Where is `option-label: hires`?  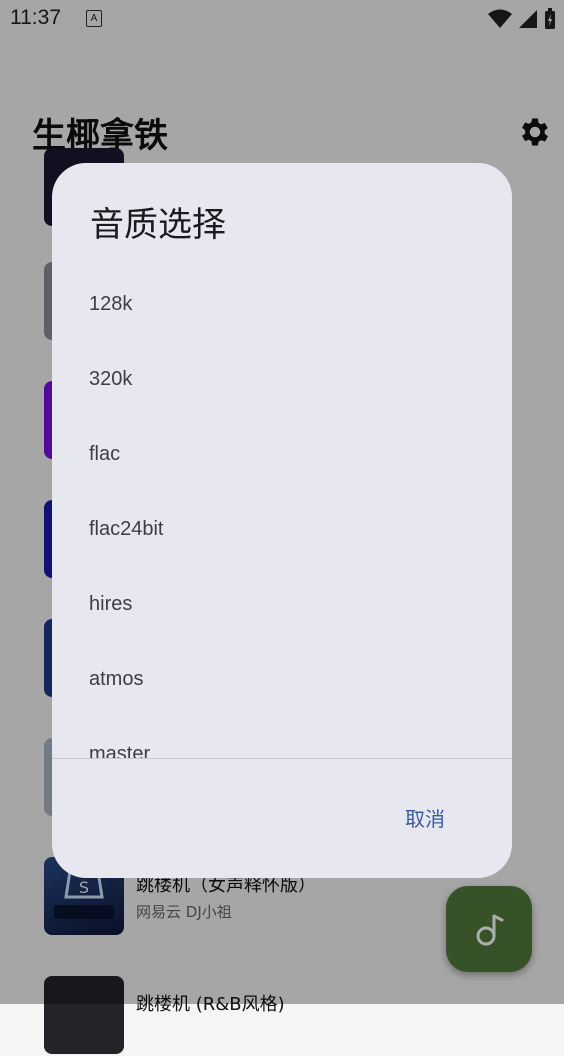
option-label: hires is located at coordinates (111, 604).